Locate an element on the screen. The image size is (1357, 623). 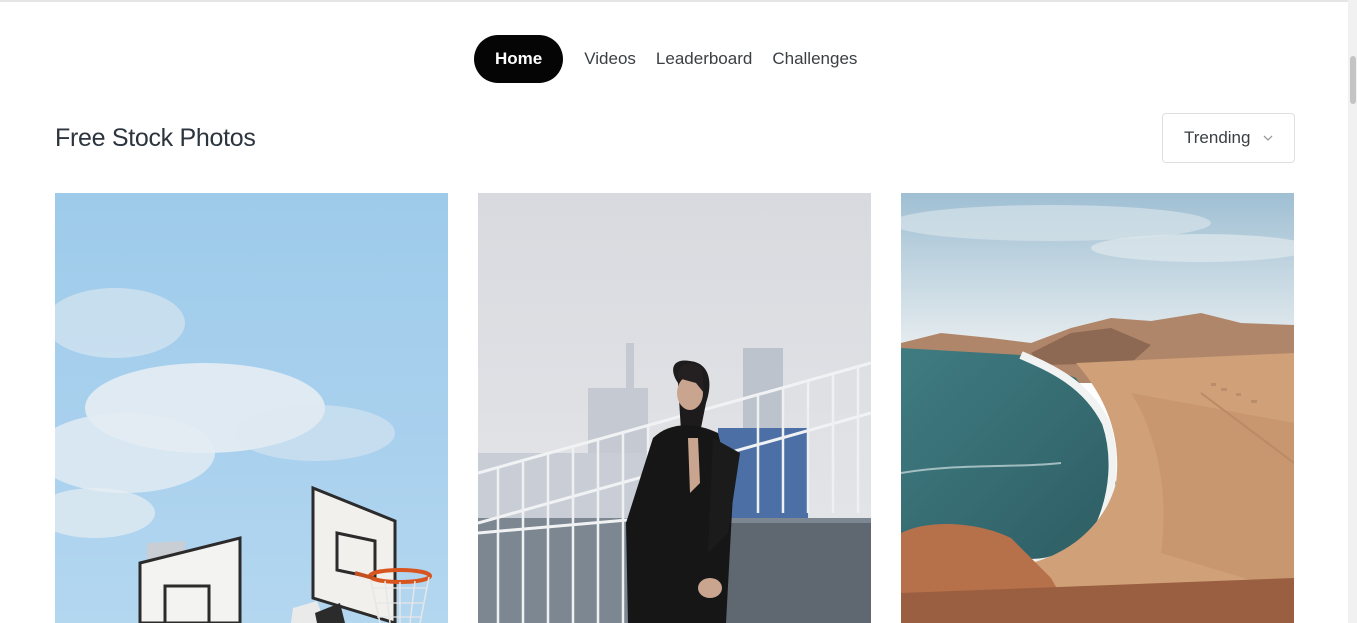
main-nav: Home Videos Leaderboard Challenges is located at coordinates (665, 59).